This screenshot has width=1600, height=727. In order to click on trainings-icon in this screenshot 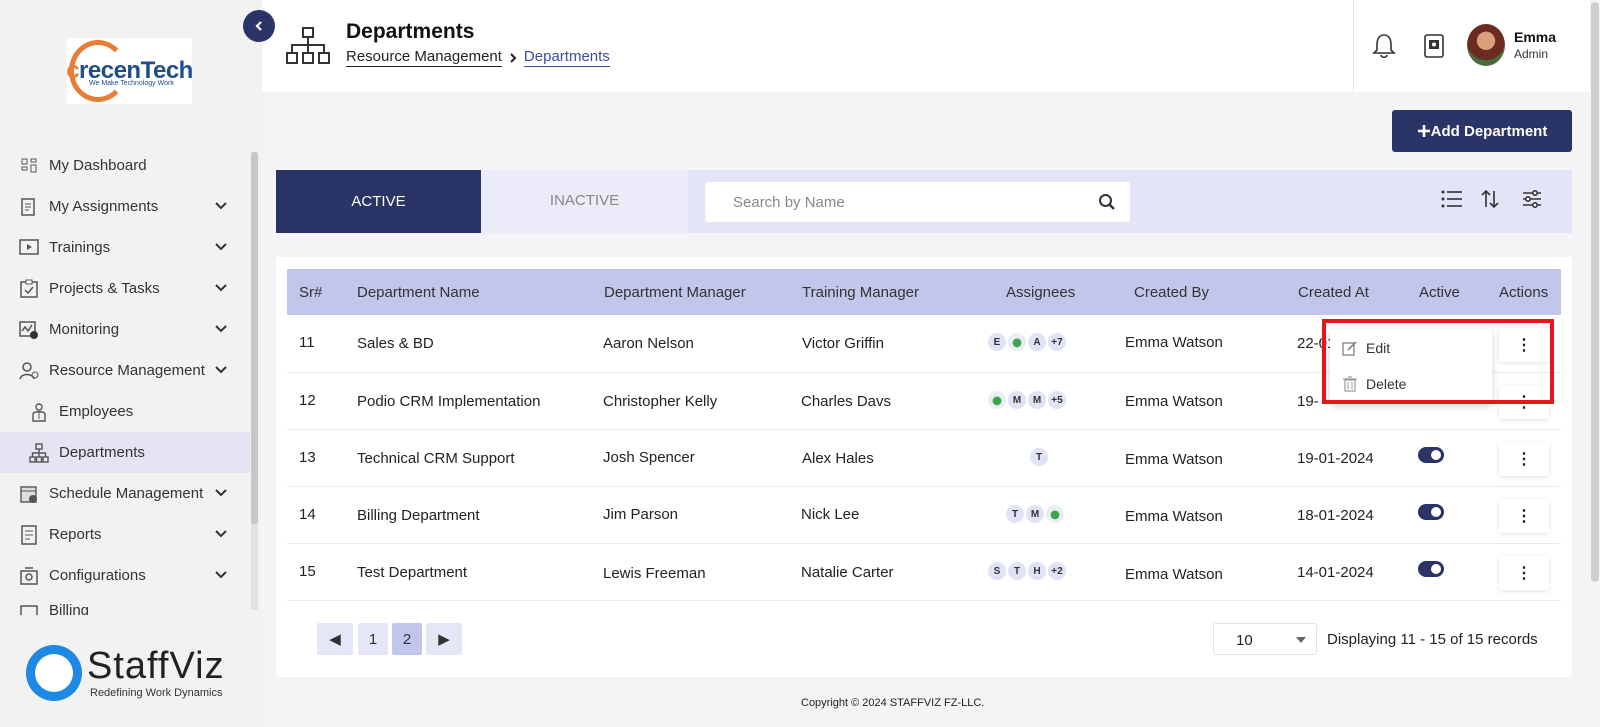, I will do `click(29, 248)`.